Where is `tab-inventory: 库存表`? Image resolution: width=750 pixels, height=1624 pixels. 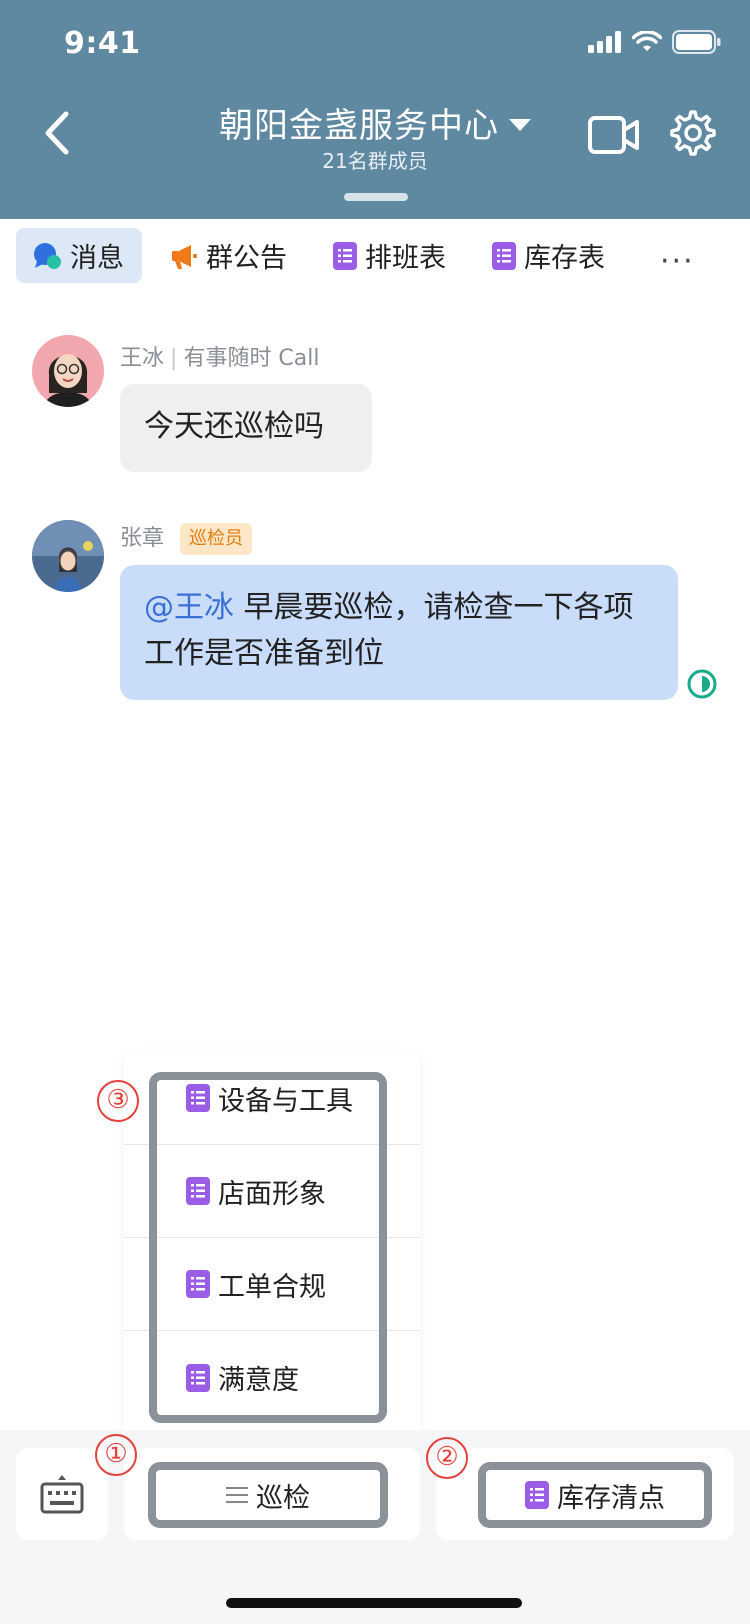
tab-inventory: 库存表 is located at coordinates (549, 255).